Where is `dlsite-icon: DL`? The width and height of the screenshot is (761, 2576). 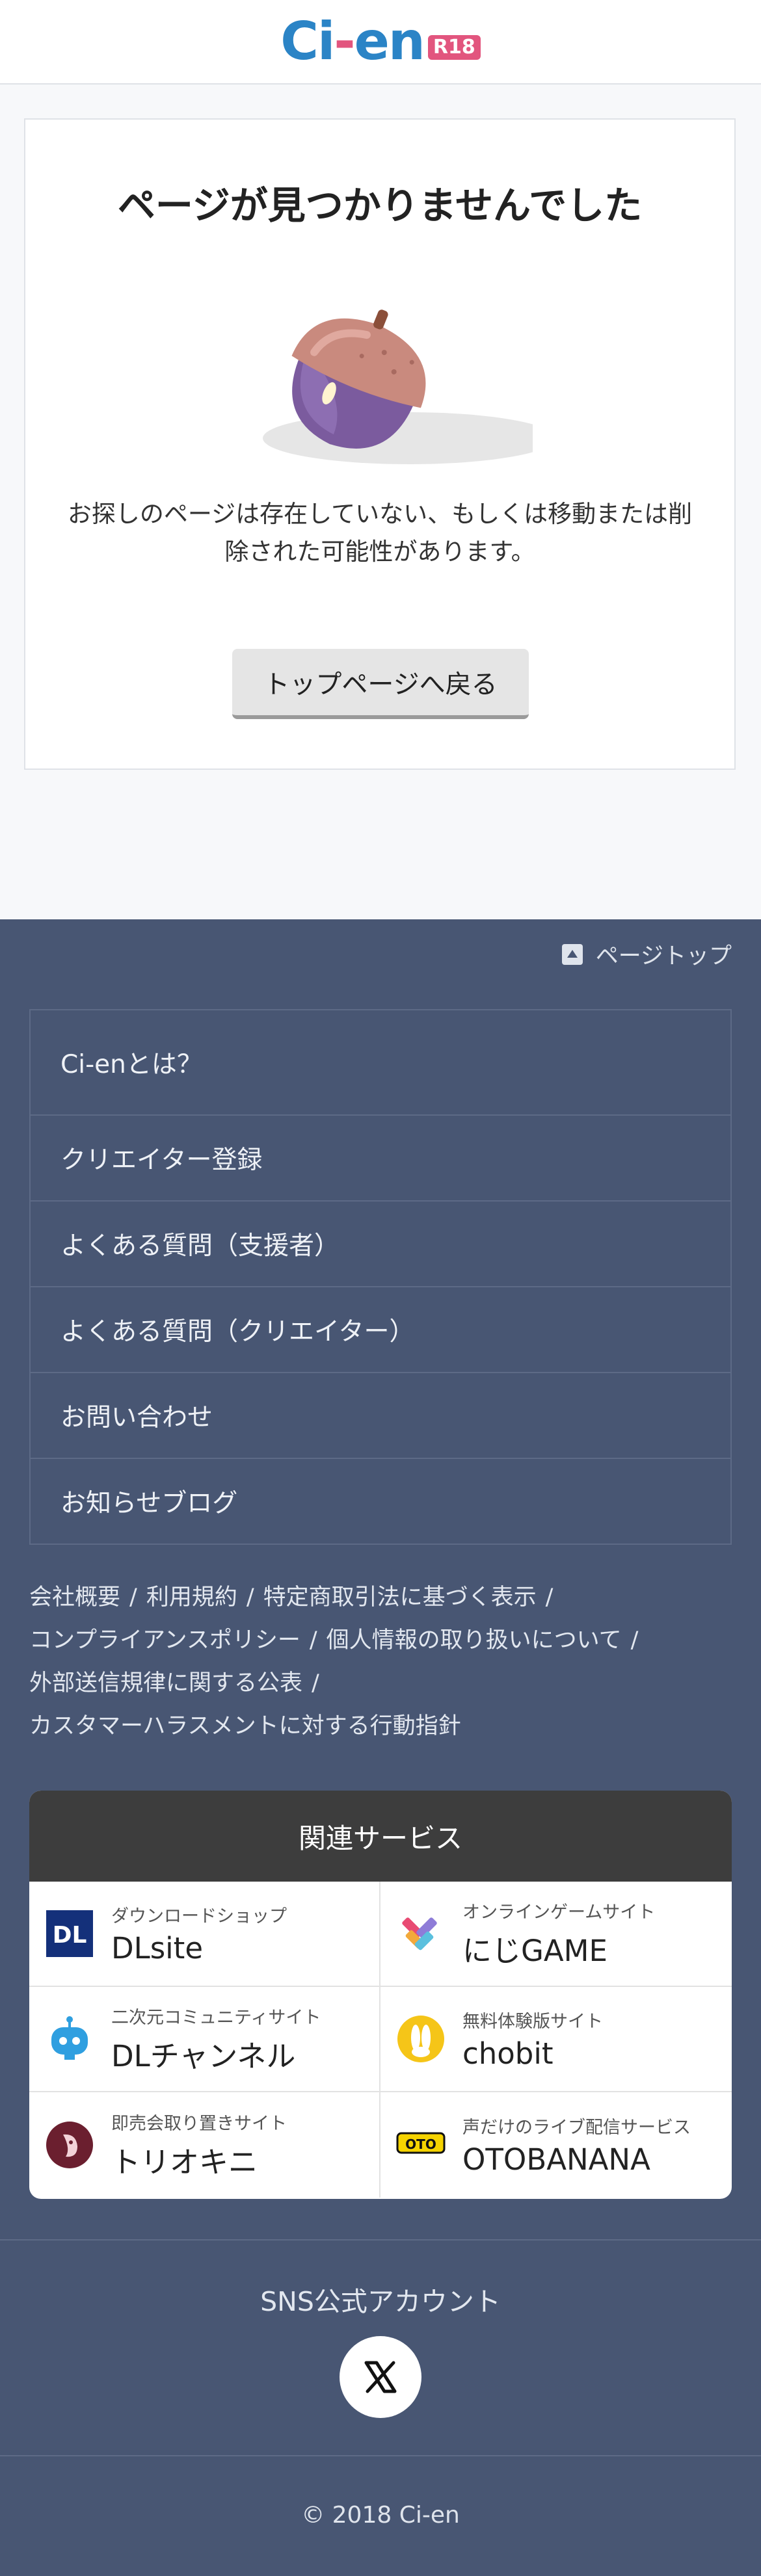
dlsite-icon: DL is located at coordinates (70, 1934).